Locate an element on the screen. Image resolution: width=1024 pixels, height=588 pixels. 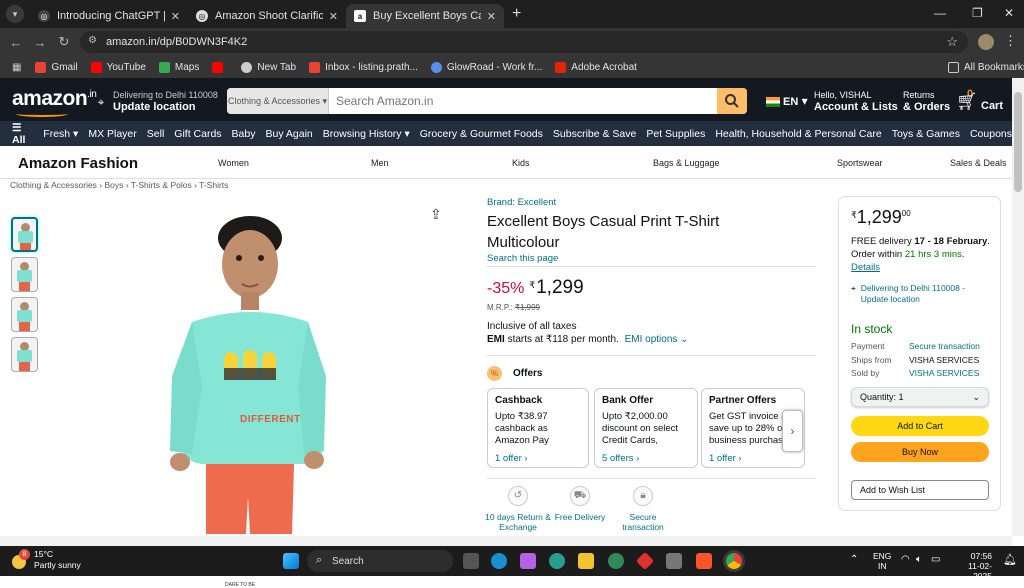
clock: 07:56 11-02-2025 is located at coordinates (972, 566).